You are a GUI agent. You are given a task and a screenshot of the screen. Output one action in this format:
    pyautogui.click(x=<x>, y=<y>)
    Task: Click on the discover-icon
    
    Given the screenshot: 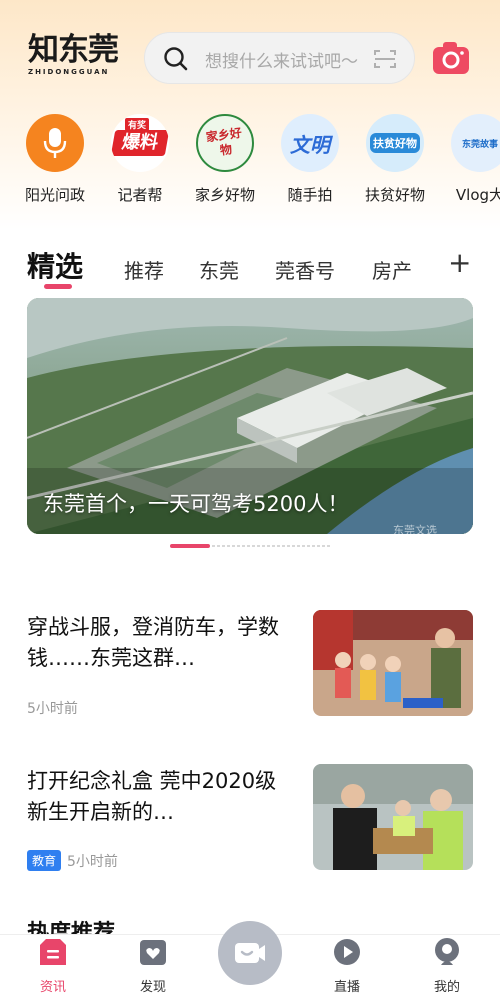 What is the action you would take?
    pyautogui.click(x=153, y=952)
    